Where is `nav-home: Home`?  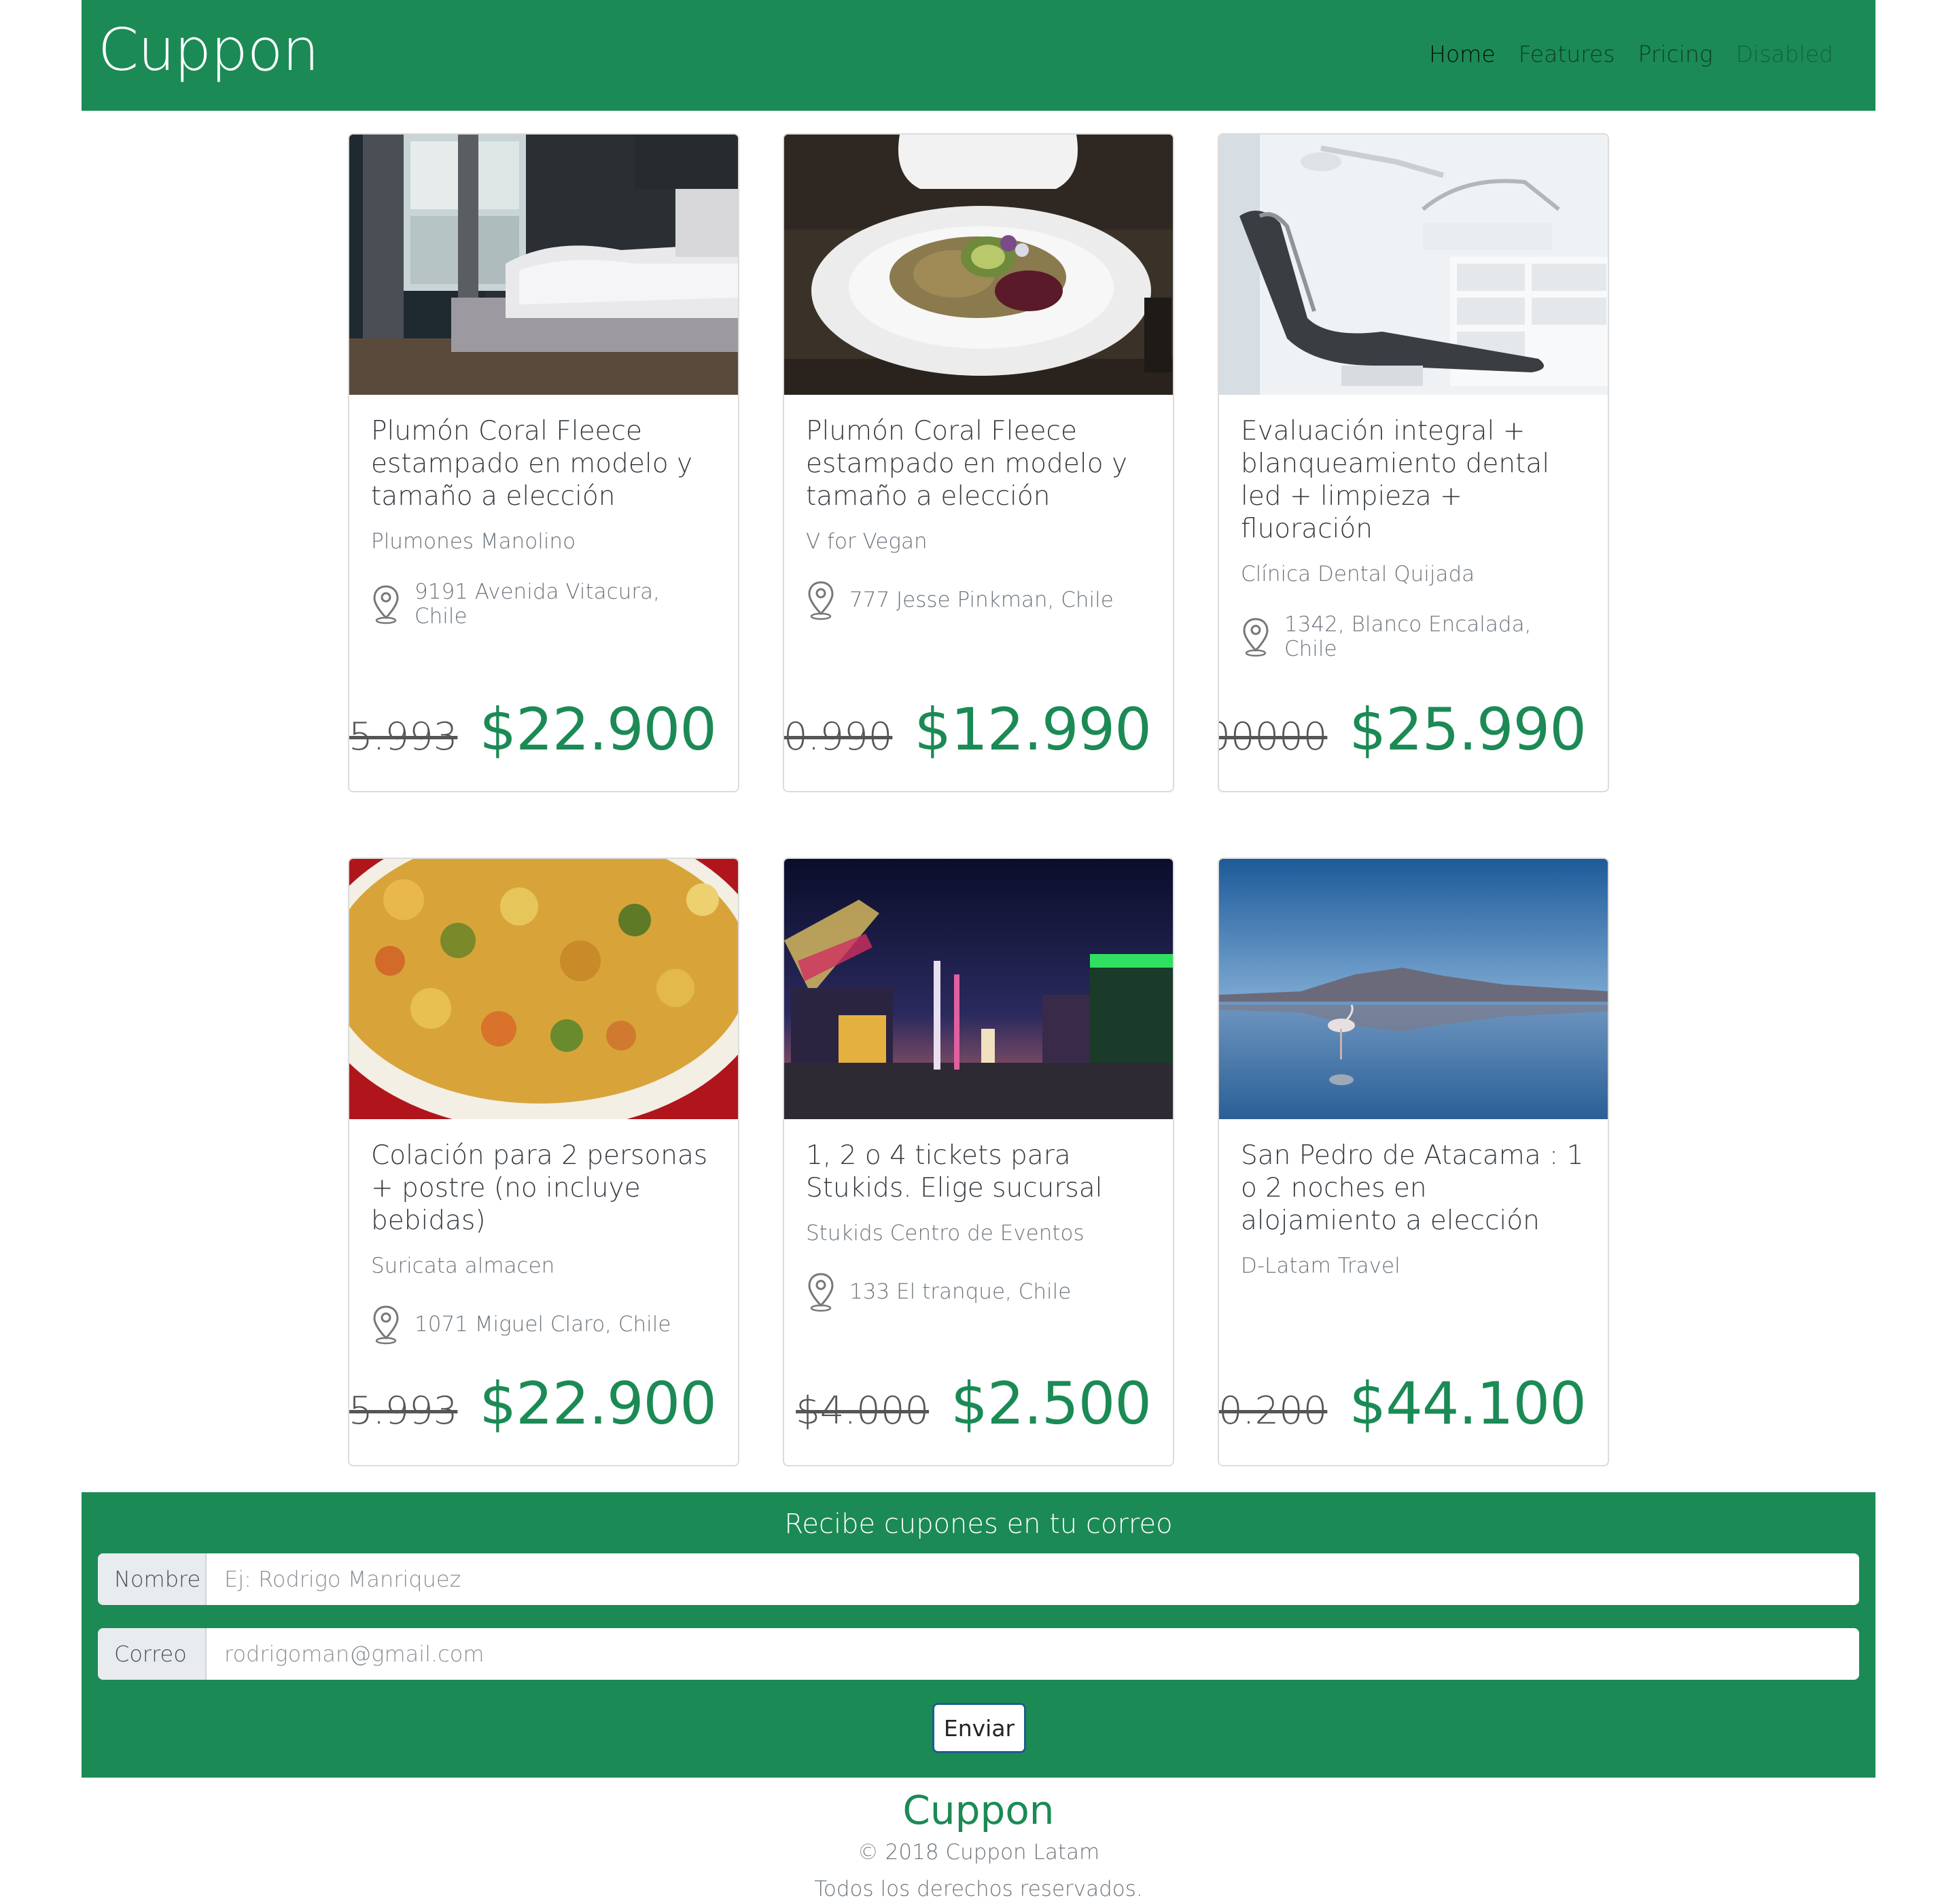 nav-home: Home is located at coordinates (1462, 54).